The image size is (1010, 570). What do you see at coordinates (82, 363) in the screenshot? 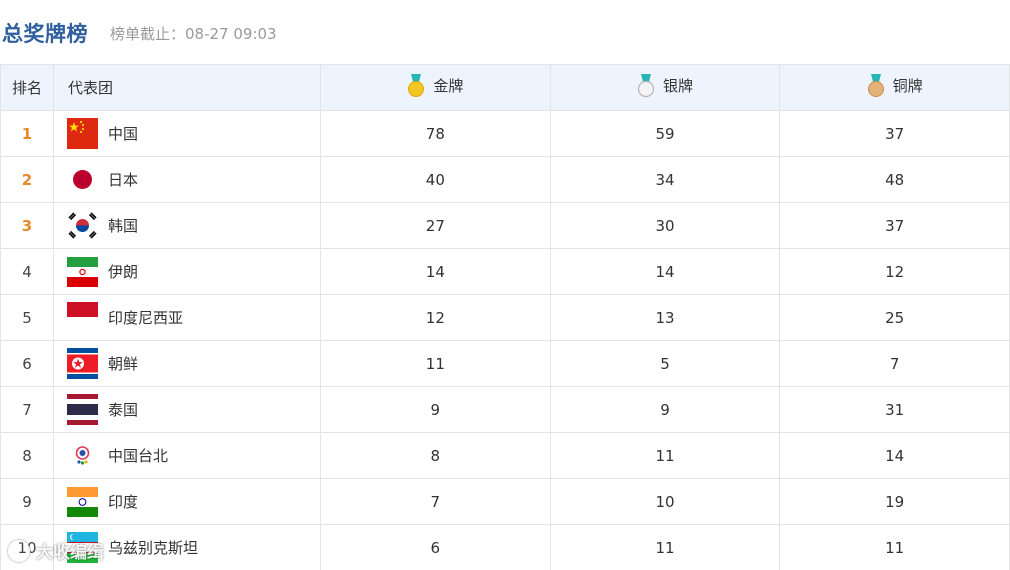
I see `north-korea-flag-icon` at bounding box center [82, 363].